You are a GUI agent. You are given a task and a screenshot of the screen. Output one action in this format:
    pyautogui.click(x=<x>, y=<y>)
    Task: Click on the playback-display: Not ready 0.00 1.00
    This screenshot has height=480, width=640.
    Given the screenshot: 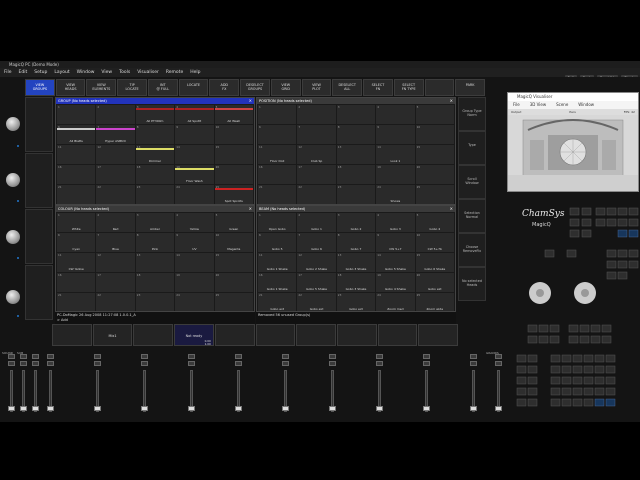 What is the action you would take?
    pyautogui.click(x=194, y=335)
    